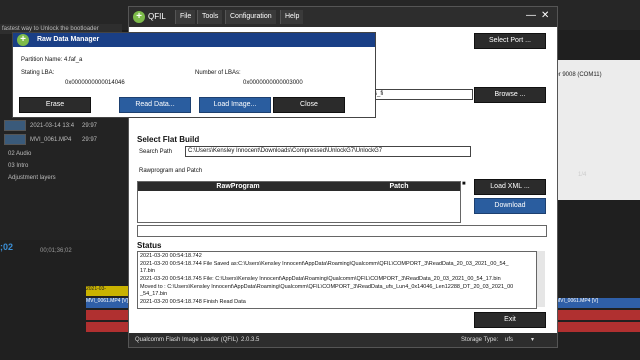  Describe the element at coordinates (171, 171) in the screenshot. I see `rawprogram-patch-label: Rawprogram and Patch` at that location.